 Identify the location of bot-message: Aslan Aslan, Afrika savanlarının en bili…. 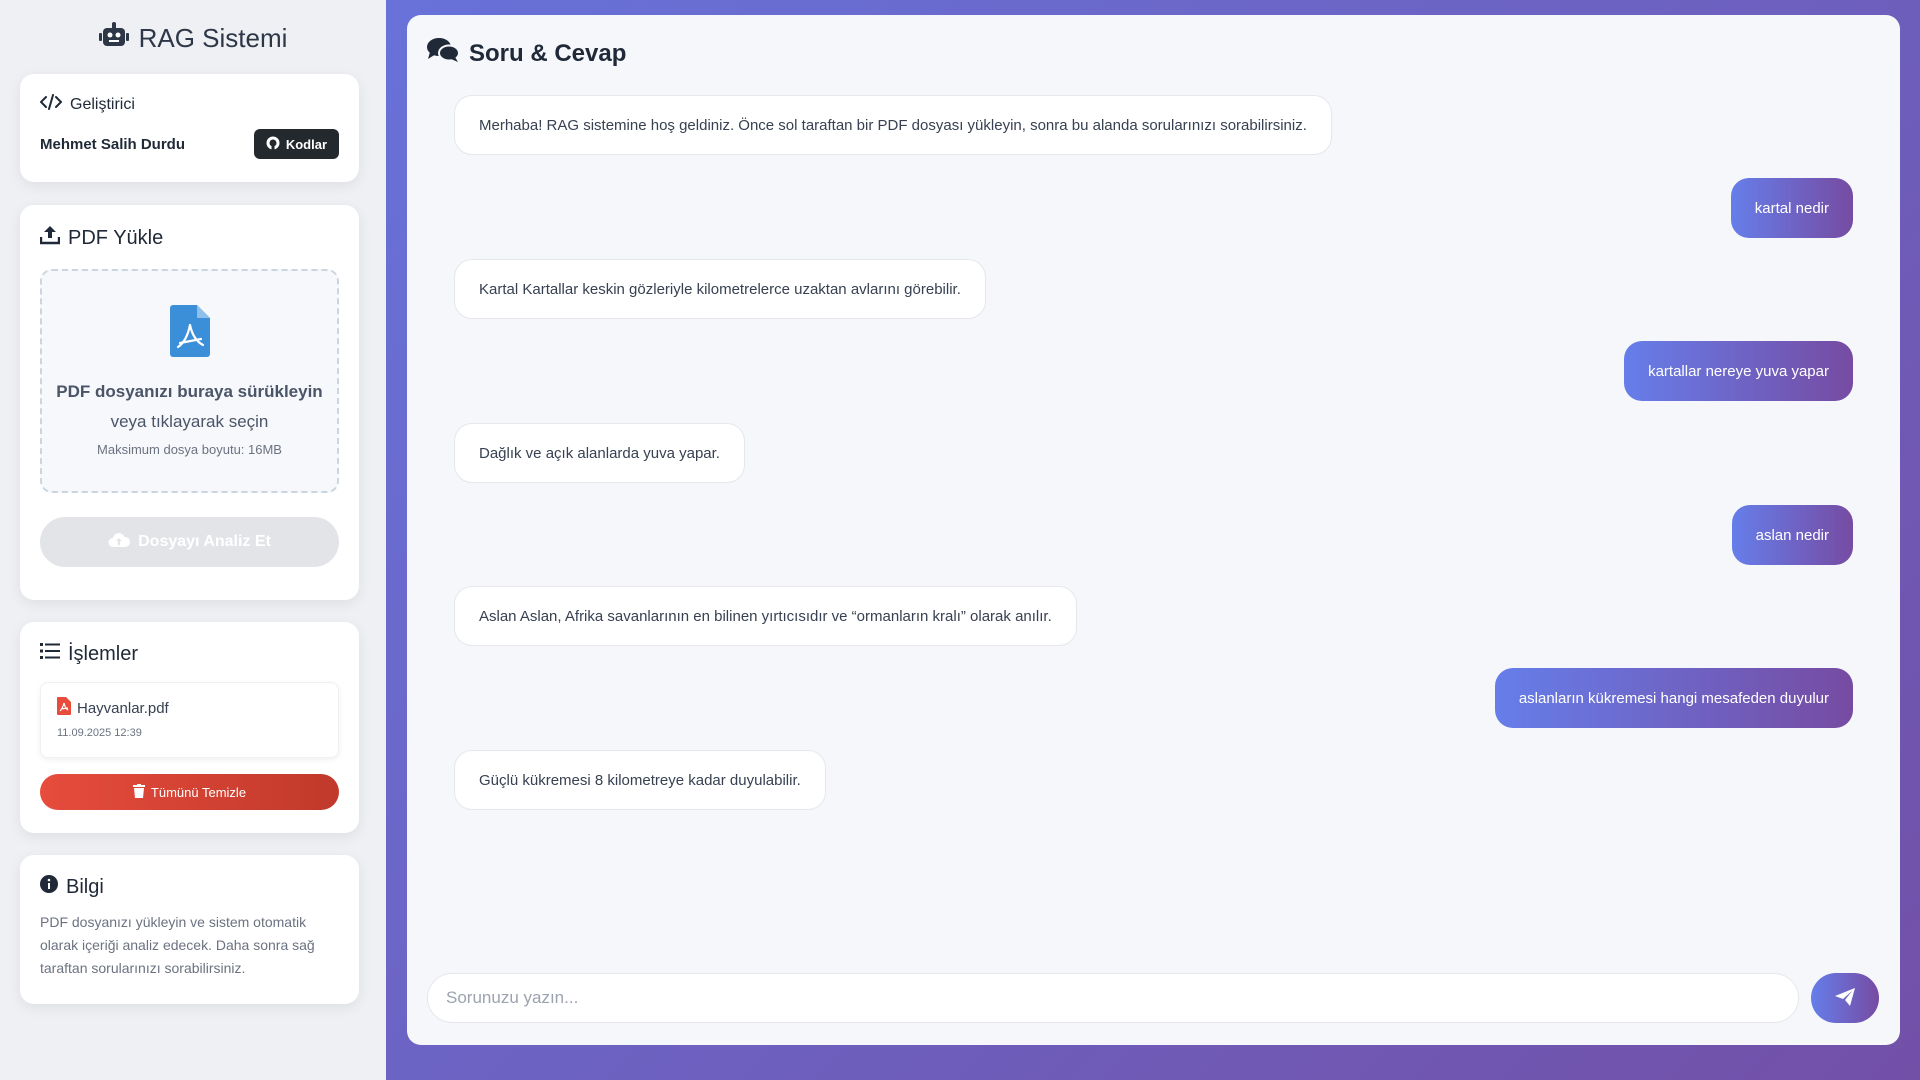
(765, 616).